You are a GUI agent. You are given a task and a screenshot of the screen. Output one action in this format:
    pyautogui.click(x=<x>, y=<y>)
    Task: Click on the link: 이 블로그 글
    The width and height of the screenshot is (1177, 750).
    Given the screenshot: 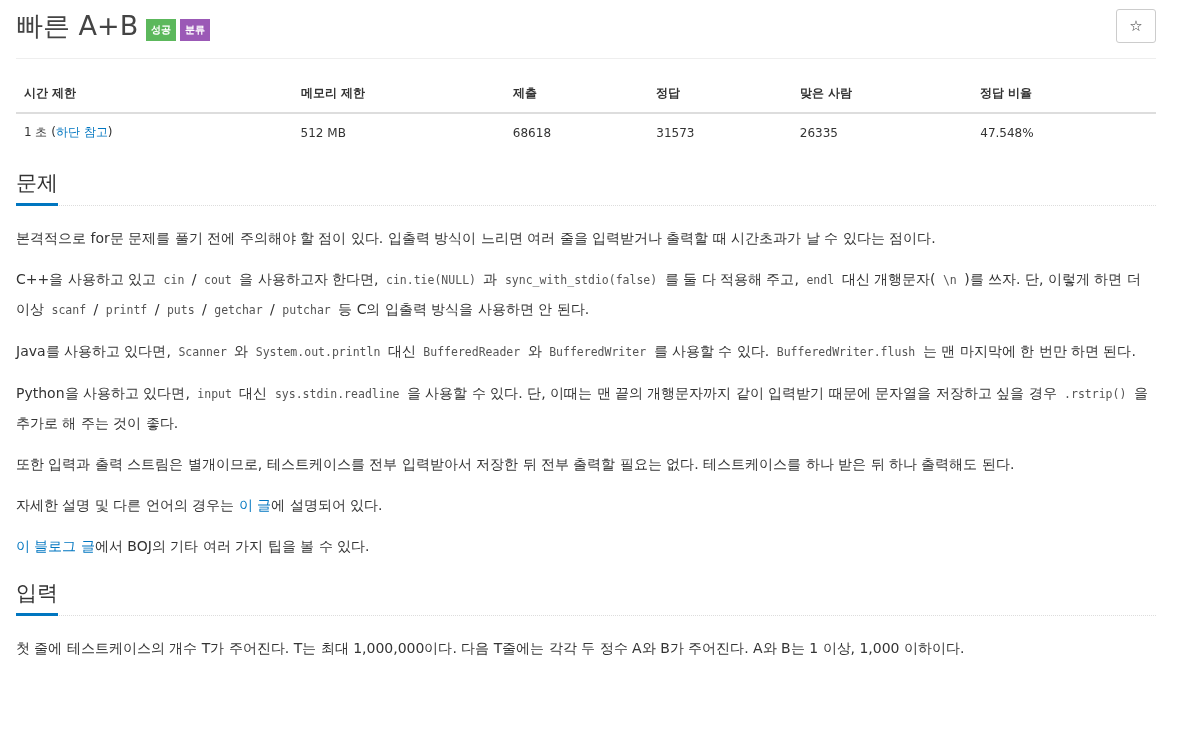 What is the action you would take?
    pyautogui.click(x=55, y=546)
    